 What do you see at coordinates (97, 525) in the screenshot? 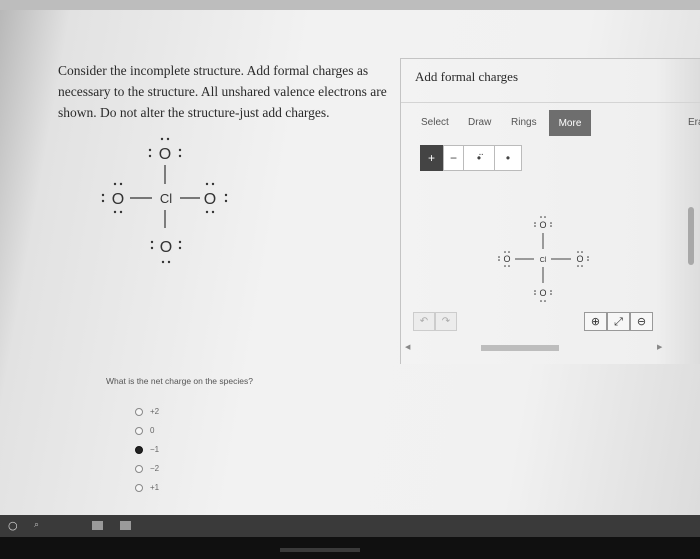
I see `app-icon` at bounding box center [97, 525].